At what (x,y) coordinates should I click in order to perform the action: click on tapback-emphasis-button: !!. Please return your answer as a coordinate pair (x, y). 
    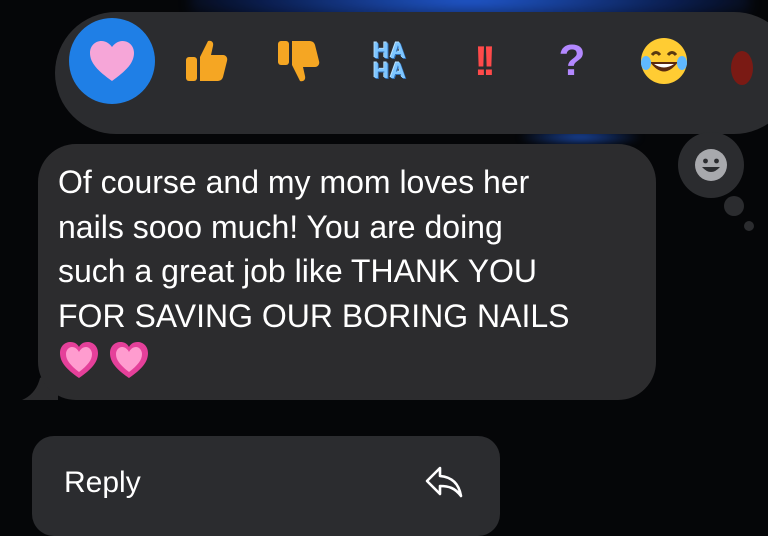
    Looking at the image, I should click on (485, 61).